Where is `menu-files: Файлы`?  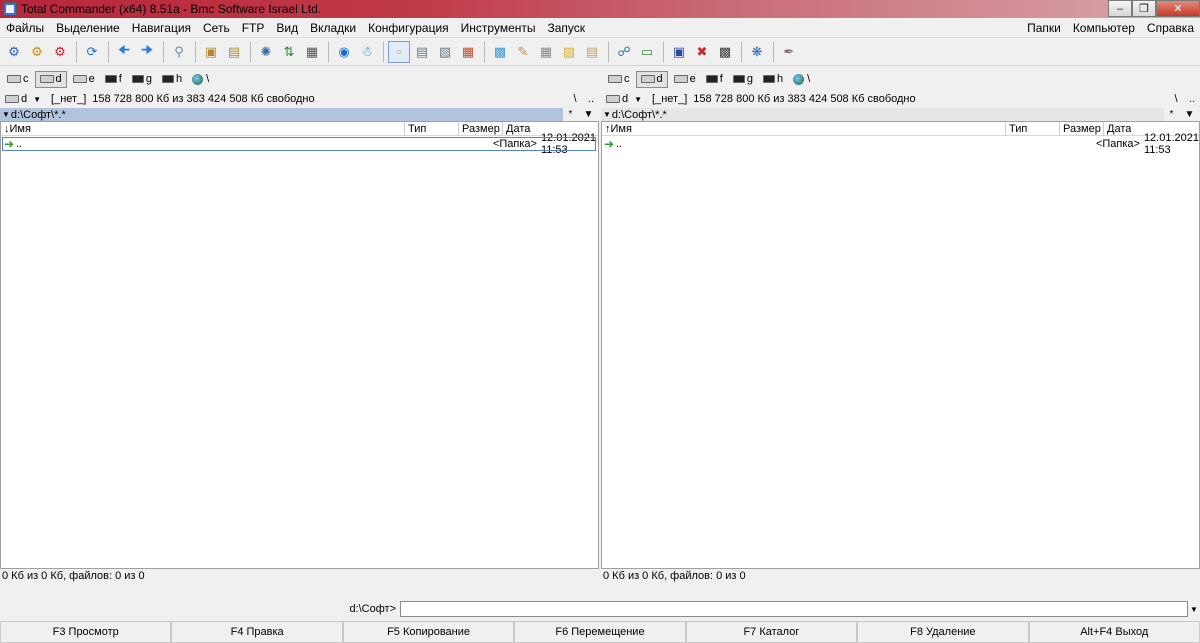 menu-files: Файлы is located at coordinates (25, 28).